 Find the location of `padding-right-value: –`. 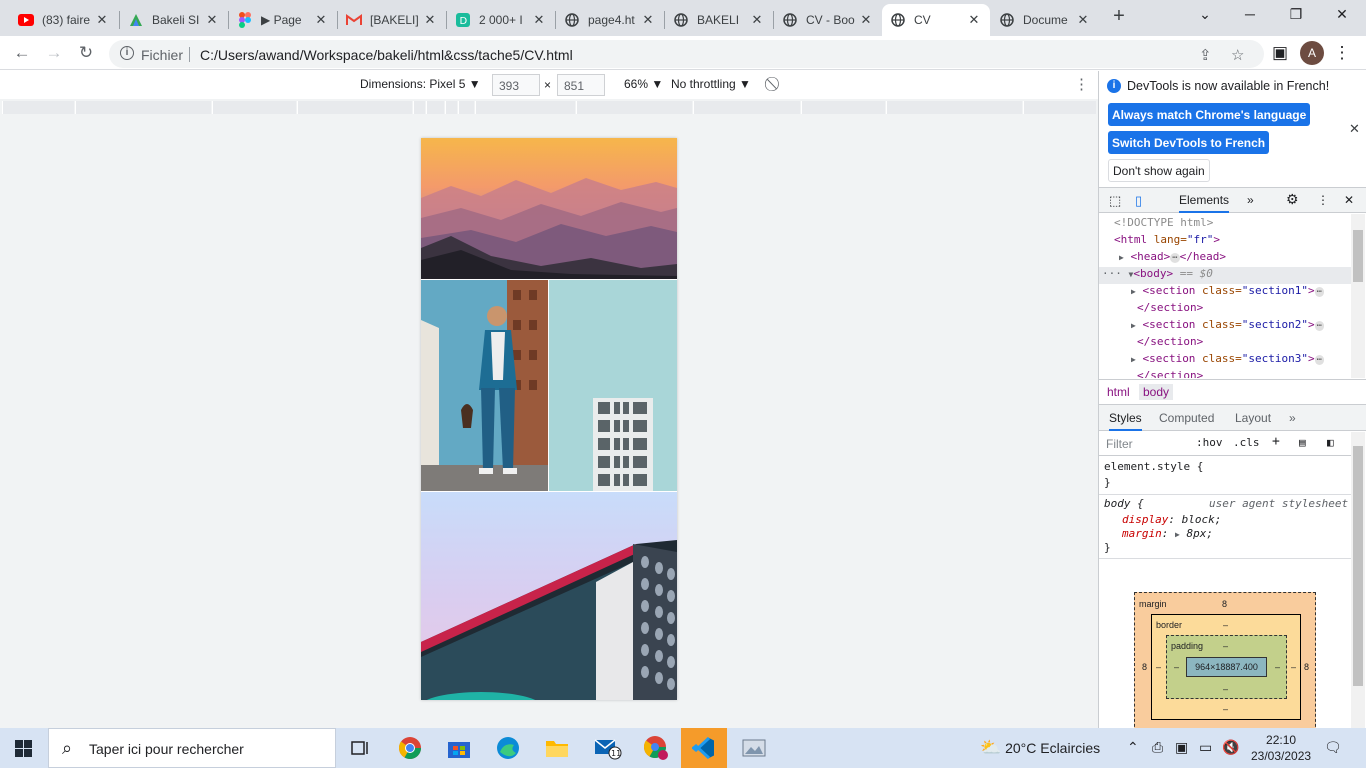

padding-right-value: – is located at coordinates (1277, 667).